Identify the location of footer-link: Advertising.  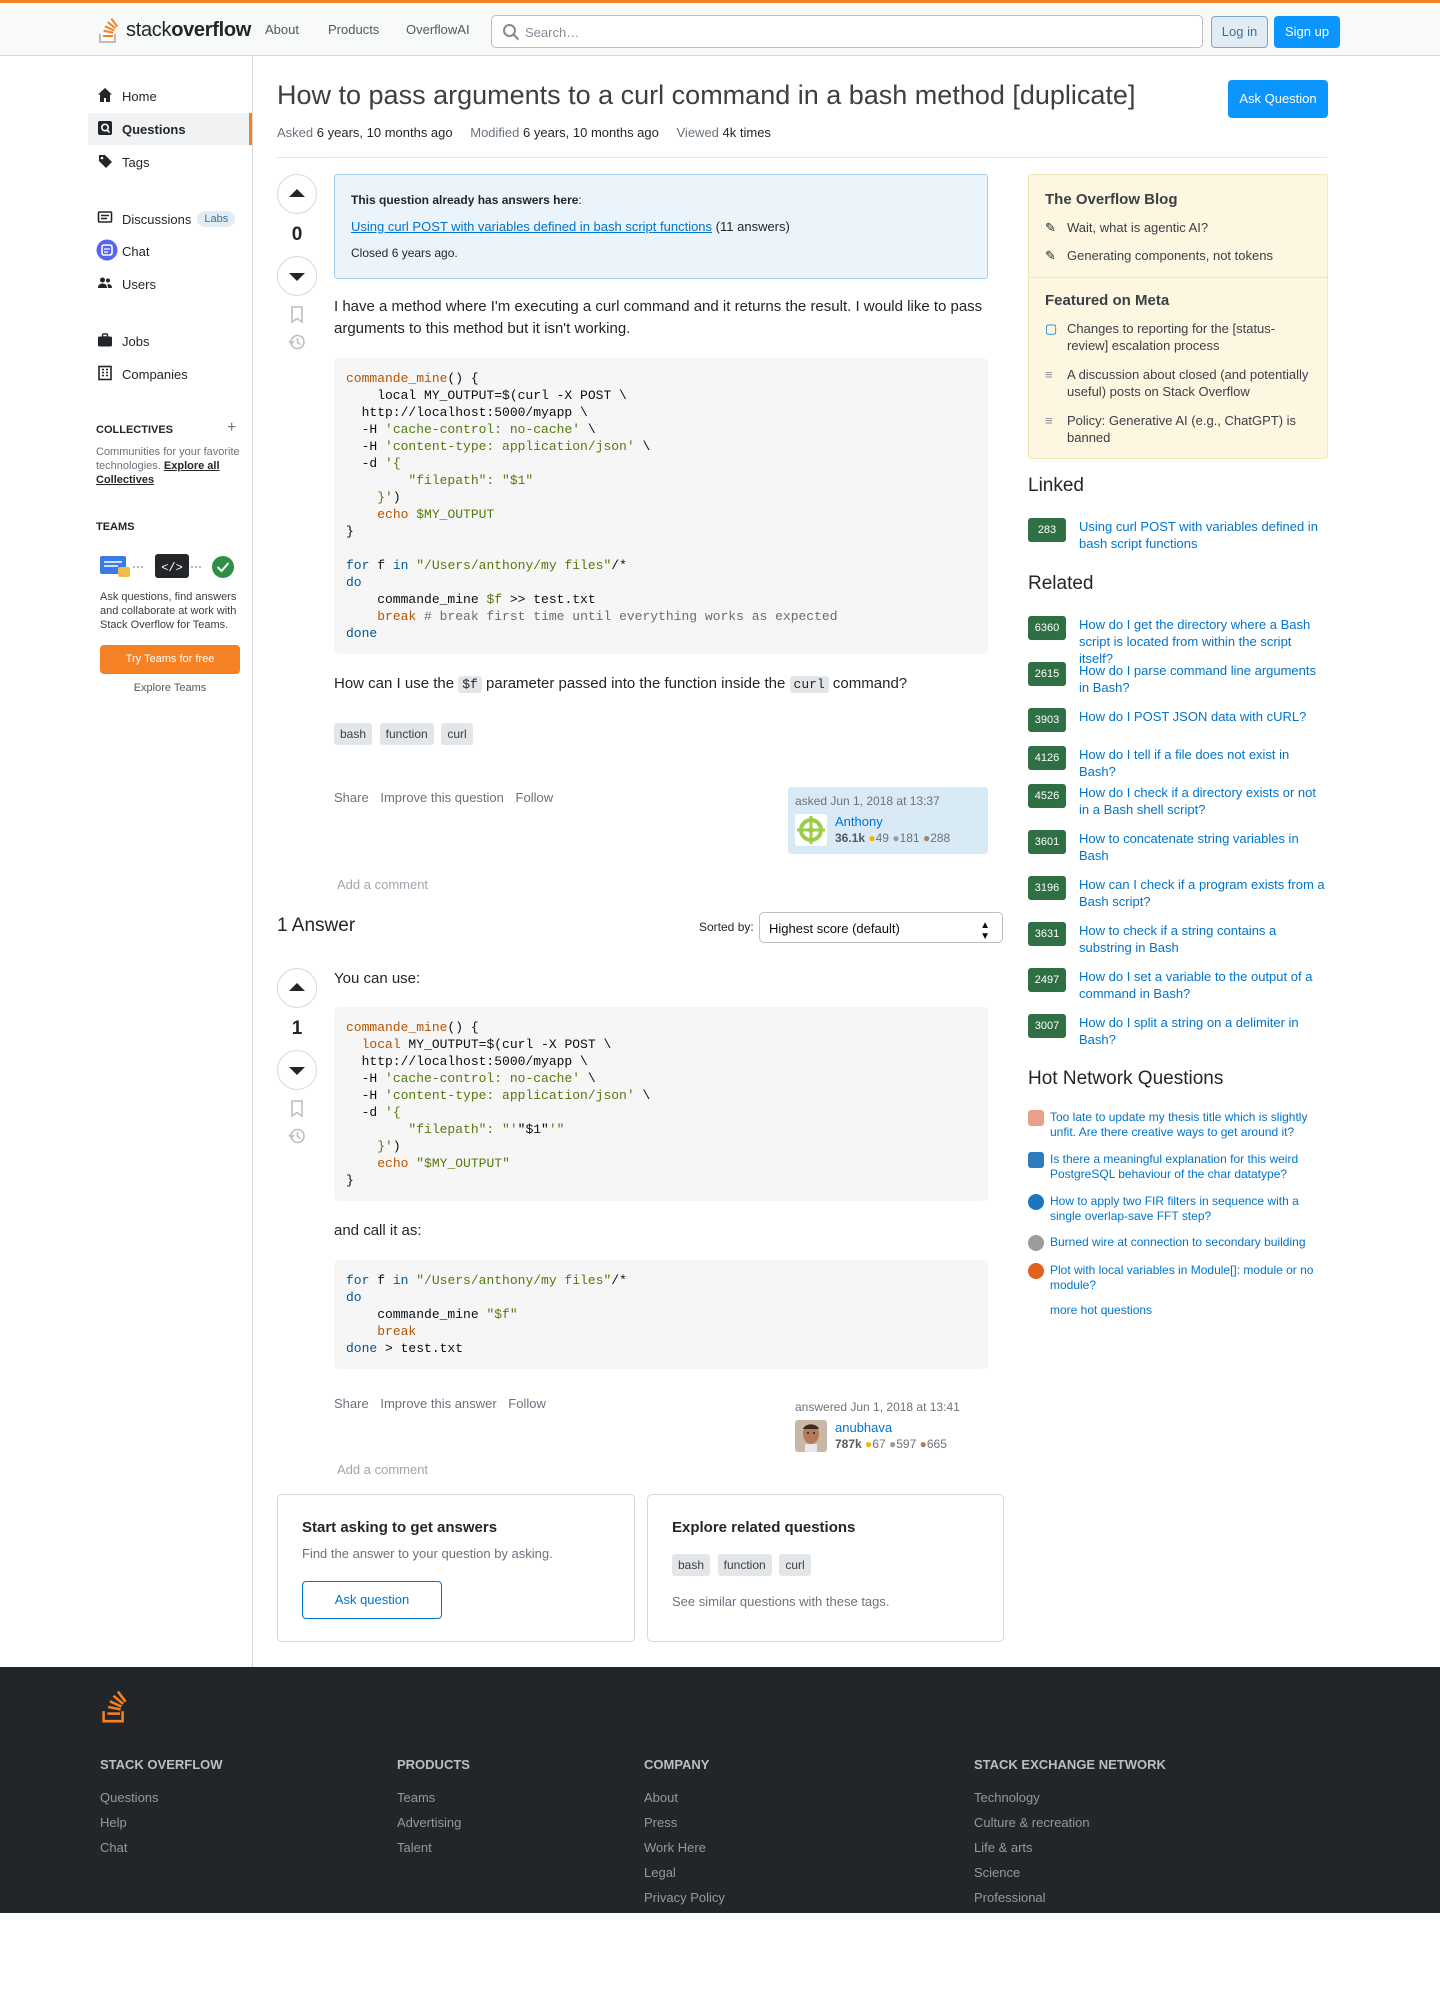
(433, 1822).